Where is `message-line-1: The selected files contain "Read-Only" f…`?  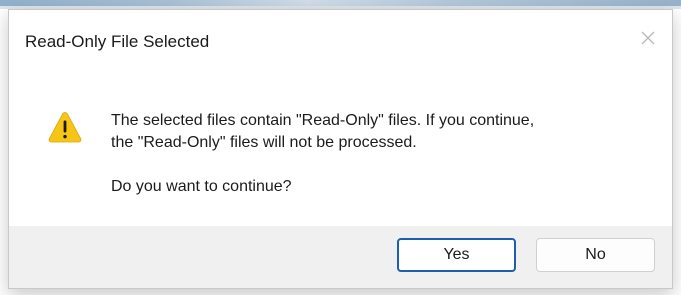
message-line-1: The selected files contain "Read-Only" f… is located at coordinates (323, 120).